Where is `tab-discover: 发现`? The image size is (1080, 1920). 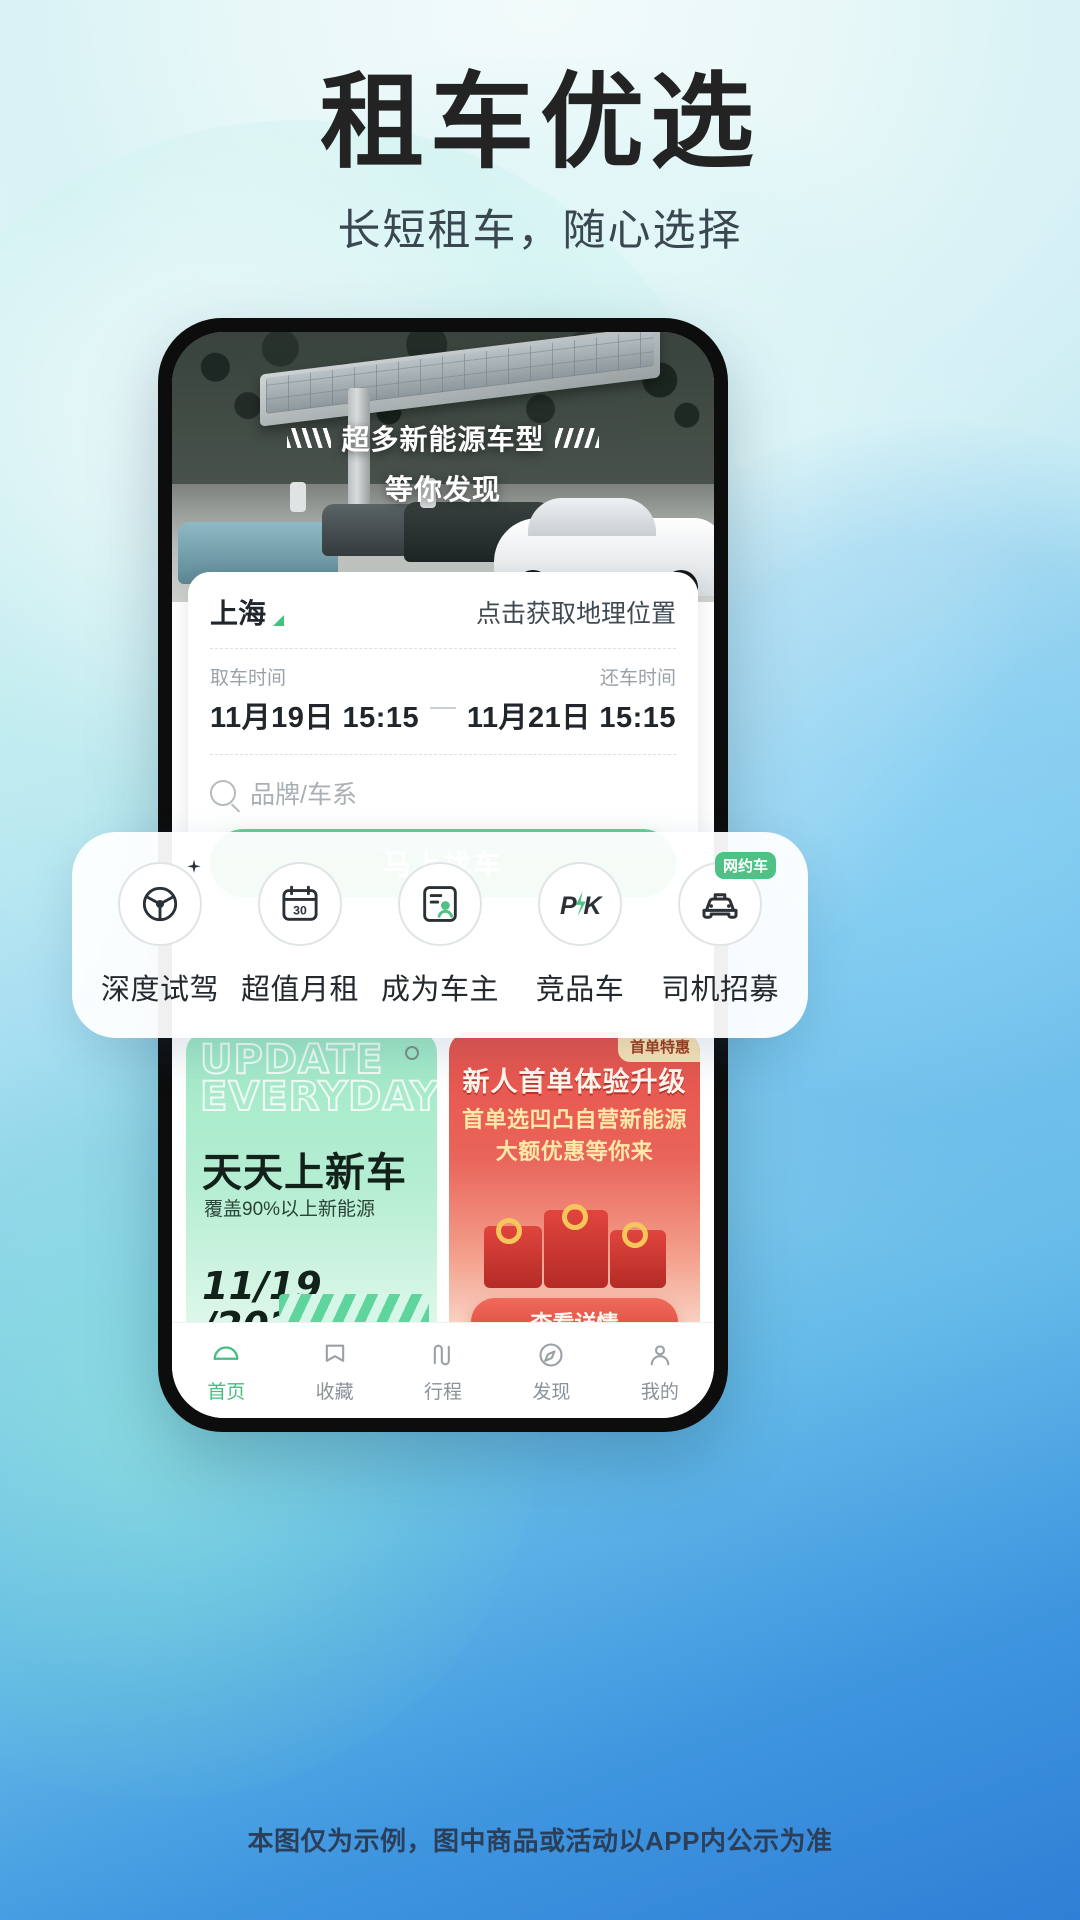
tab-discover: 发现 is located at coordinates (551, 1371).